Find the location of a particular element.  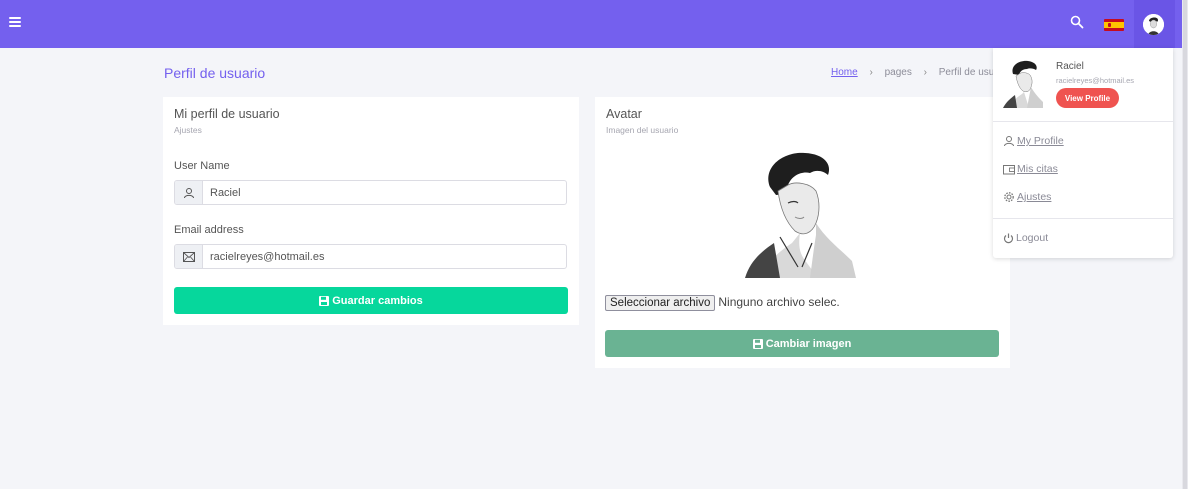

search-icon is located at coordinates (1078, 23).